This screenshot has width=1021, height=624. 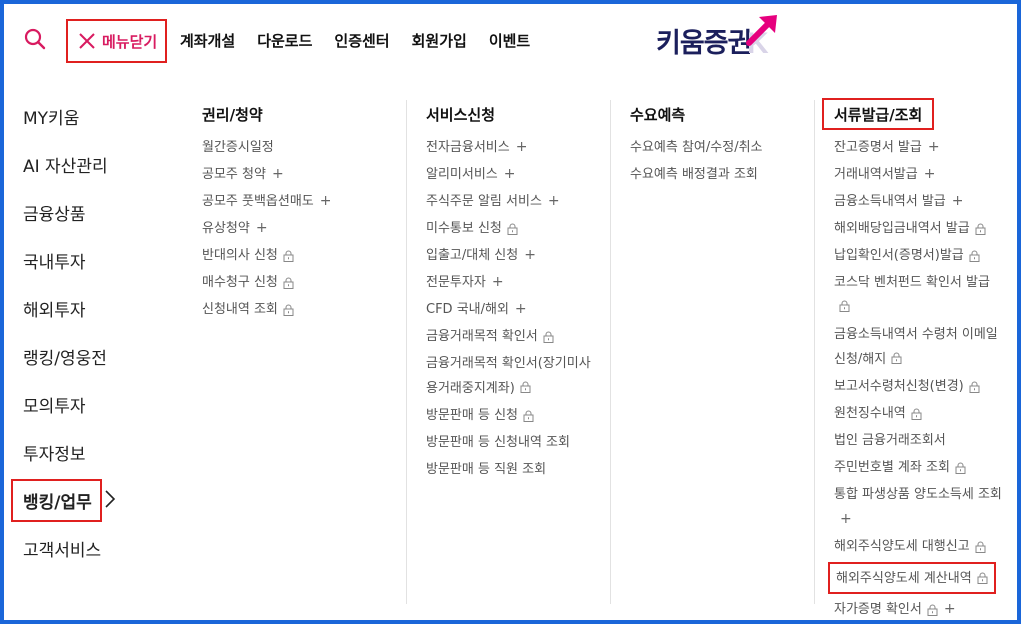 I want to click on column-title-service: 서비스신청, so click(x=461, y=115).